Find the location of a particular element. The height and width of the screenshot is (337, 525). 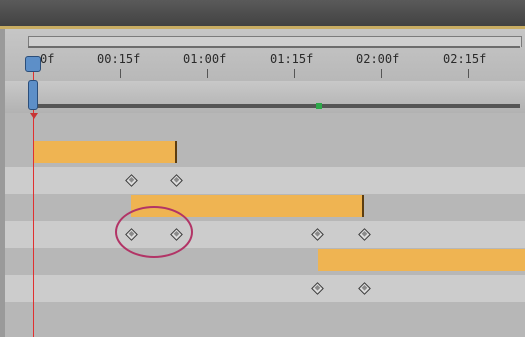

work-area-bar is located at coordinates (275, 106).